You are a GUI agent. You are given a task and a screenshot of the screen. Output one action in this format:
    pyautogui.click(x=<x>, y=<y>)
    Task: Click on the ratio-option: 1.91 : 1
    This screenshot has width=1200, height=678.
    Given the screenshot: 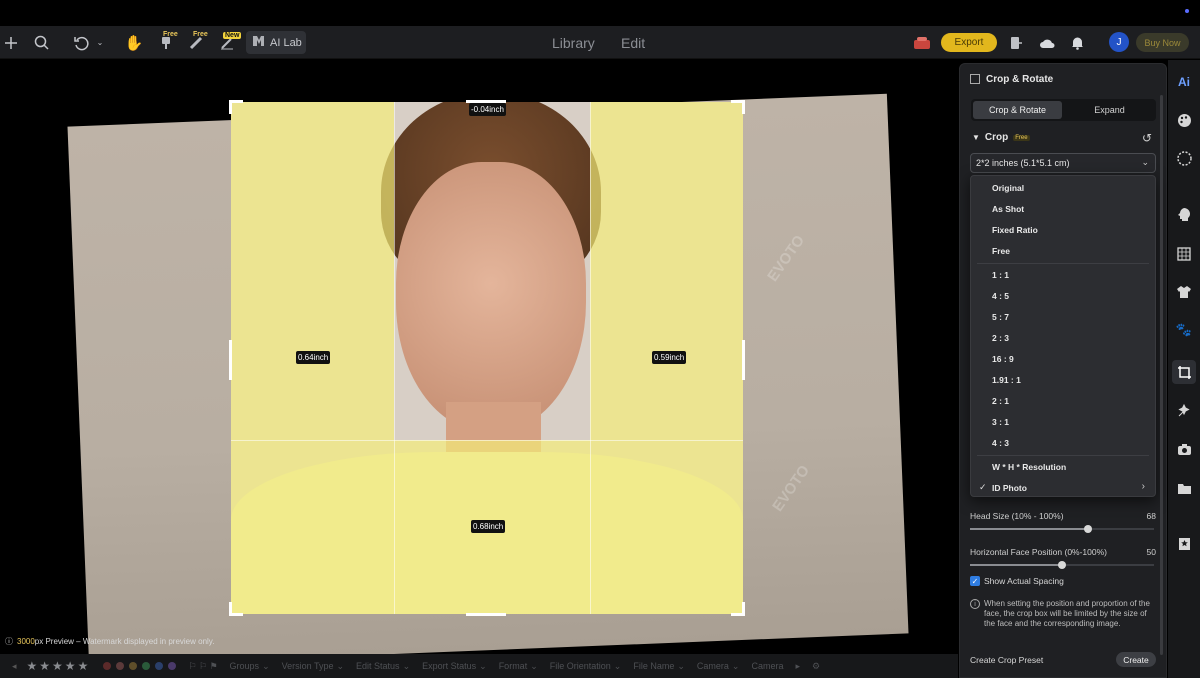 What is the action you would take?
    pyautogui.click(x=1063, y=380)
    